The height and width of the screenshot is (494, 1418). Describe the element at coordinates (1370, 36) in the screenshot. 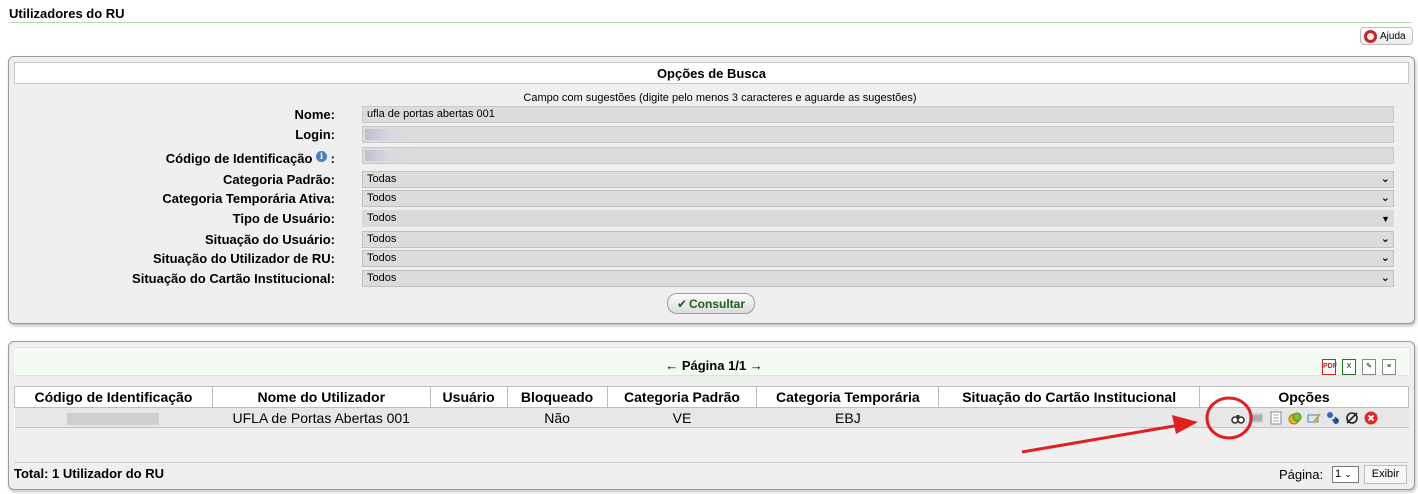

I see `lifebuoy-icon` at that location.